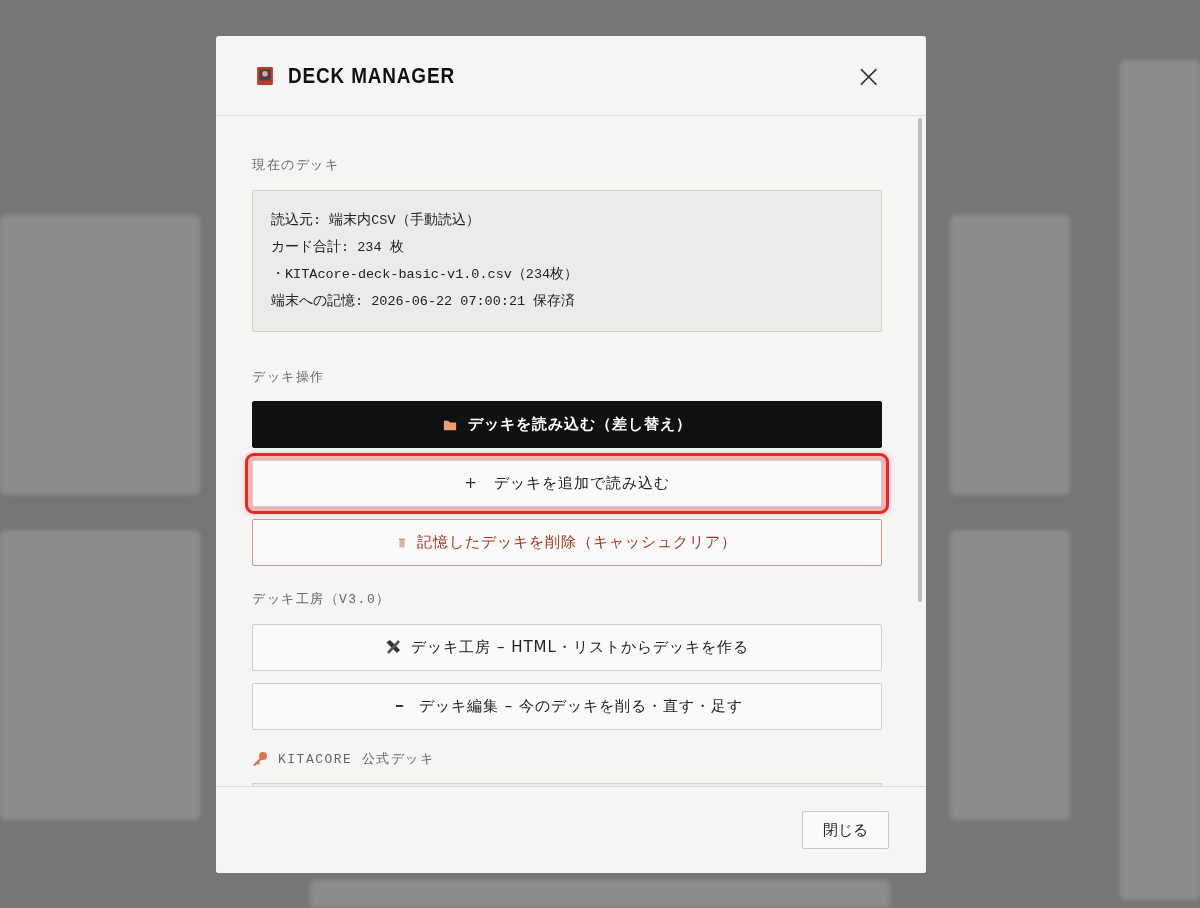 This screenshot has height=908, width=1200. I want to click on section-label: 現在のデッキ, so click(295, 166).